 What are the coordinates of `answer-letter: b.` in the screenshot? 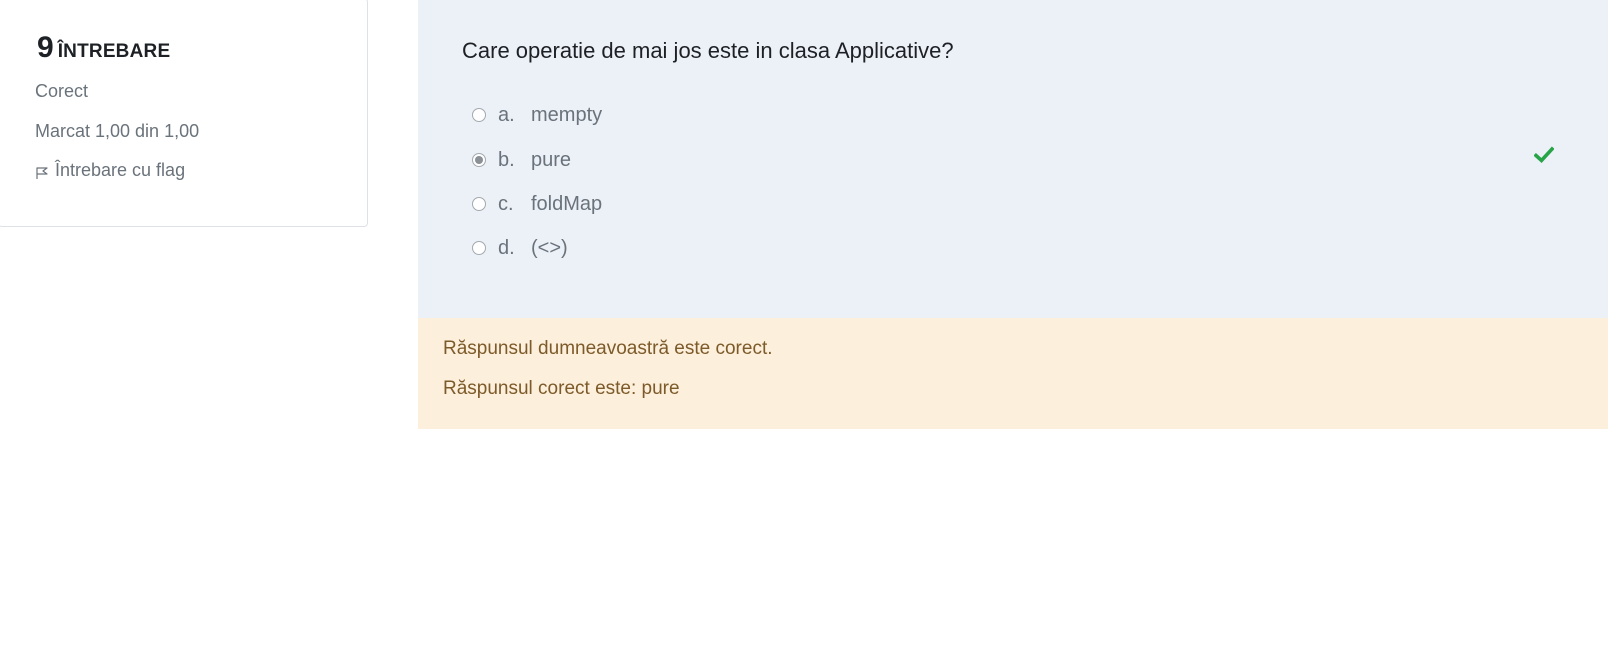 It's located at (506, 159).